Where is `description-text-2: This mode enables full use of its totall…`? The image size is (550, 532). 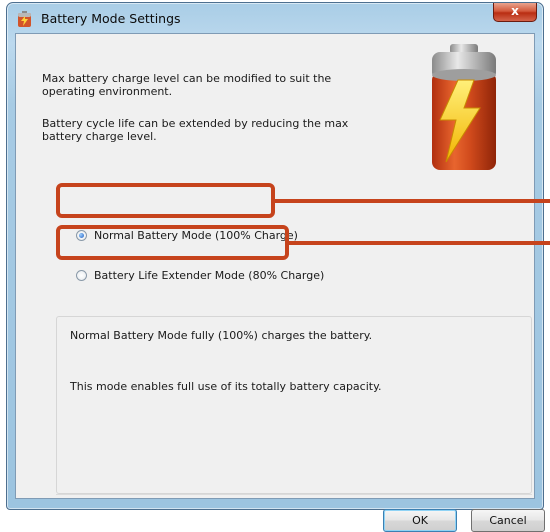 description-text-2: This mode enables full use of its totall… is located at coordinates (226, 386).